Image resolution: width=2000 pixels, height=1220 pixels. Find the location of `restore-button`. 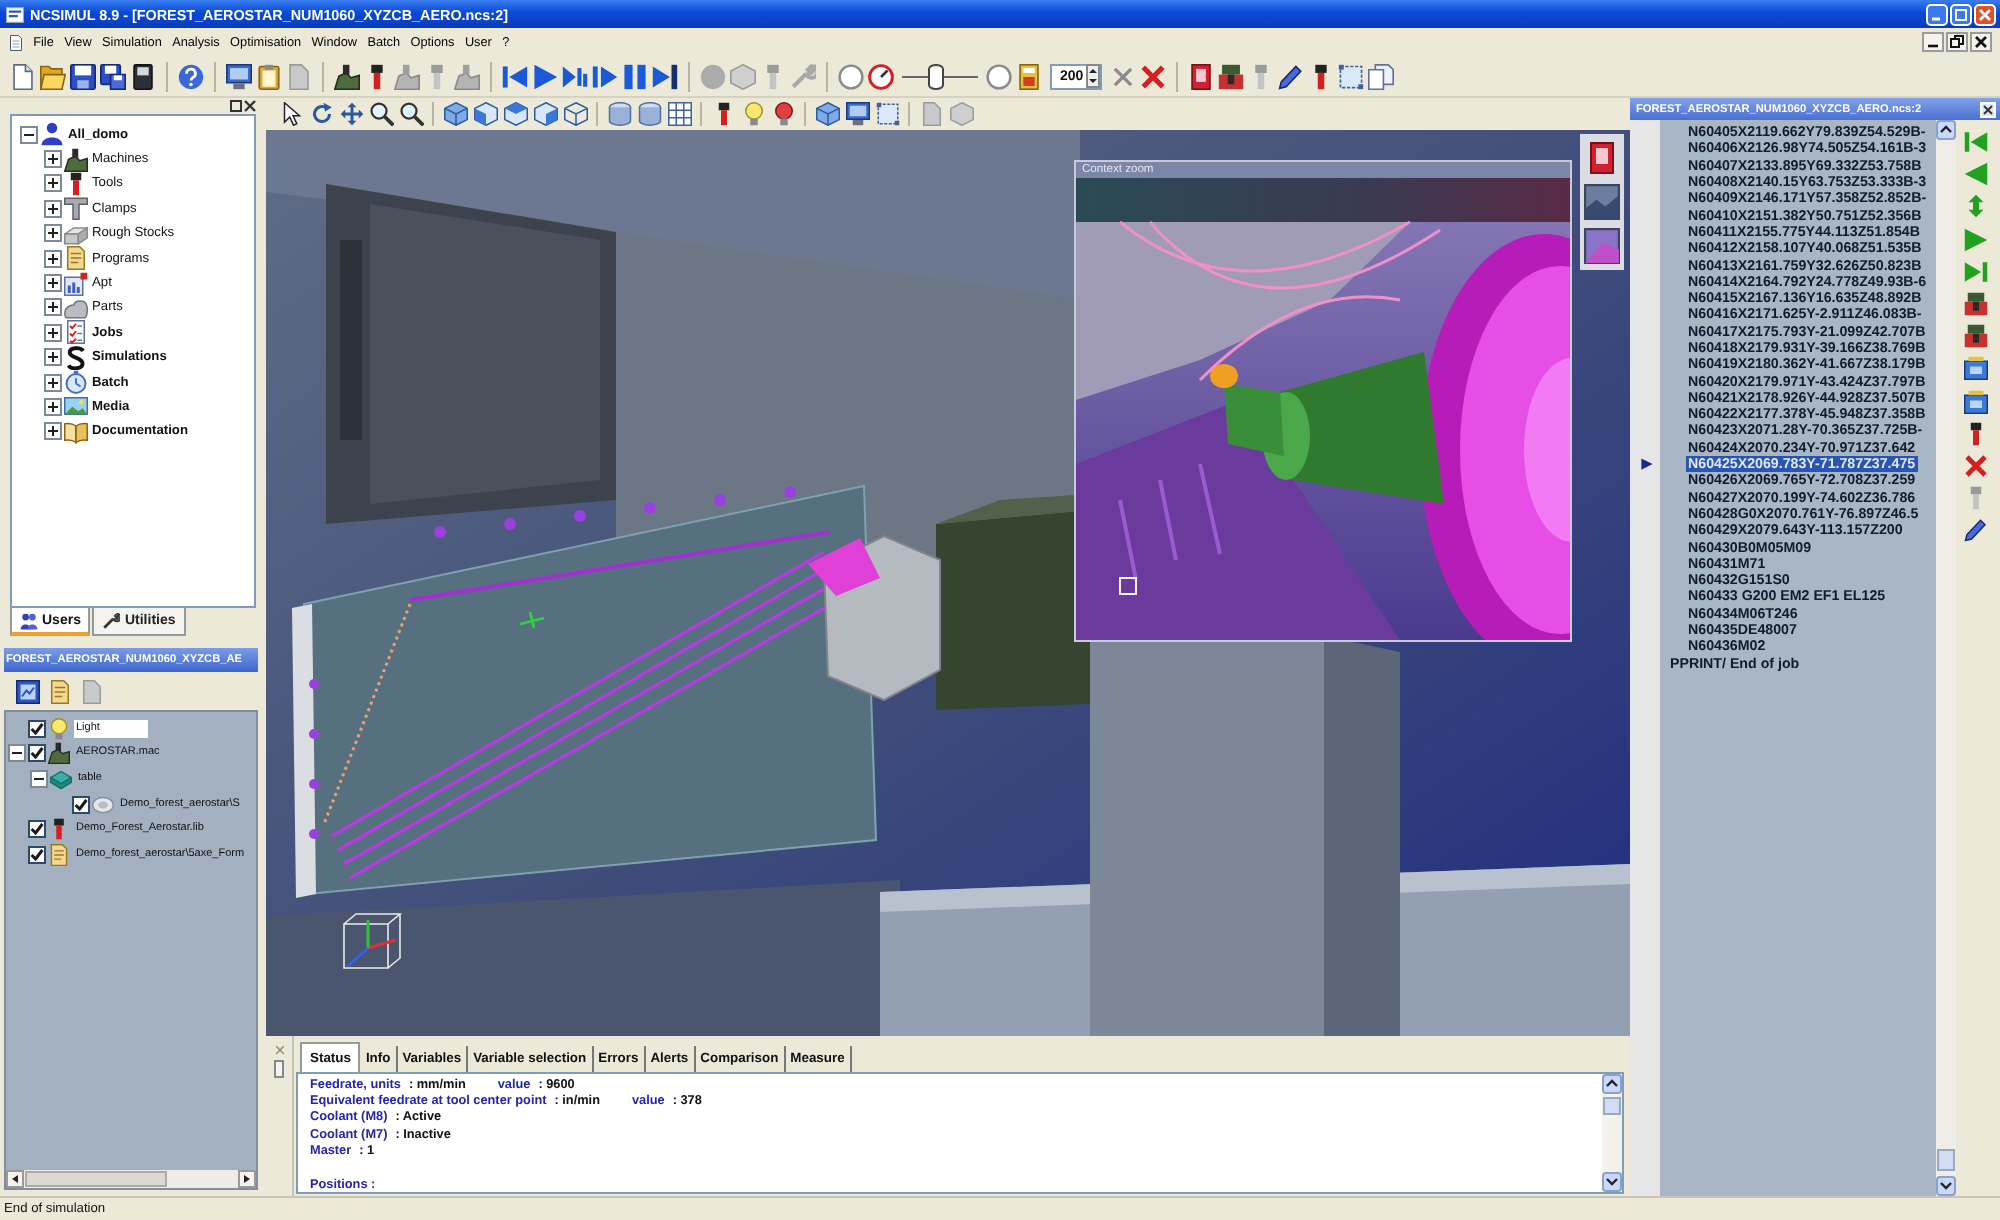

restore-button is located at coordinates (1957, 42).